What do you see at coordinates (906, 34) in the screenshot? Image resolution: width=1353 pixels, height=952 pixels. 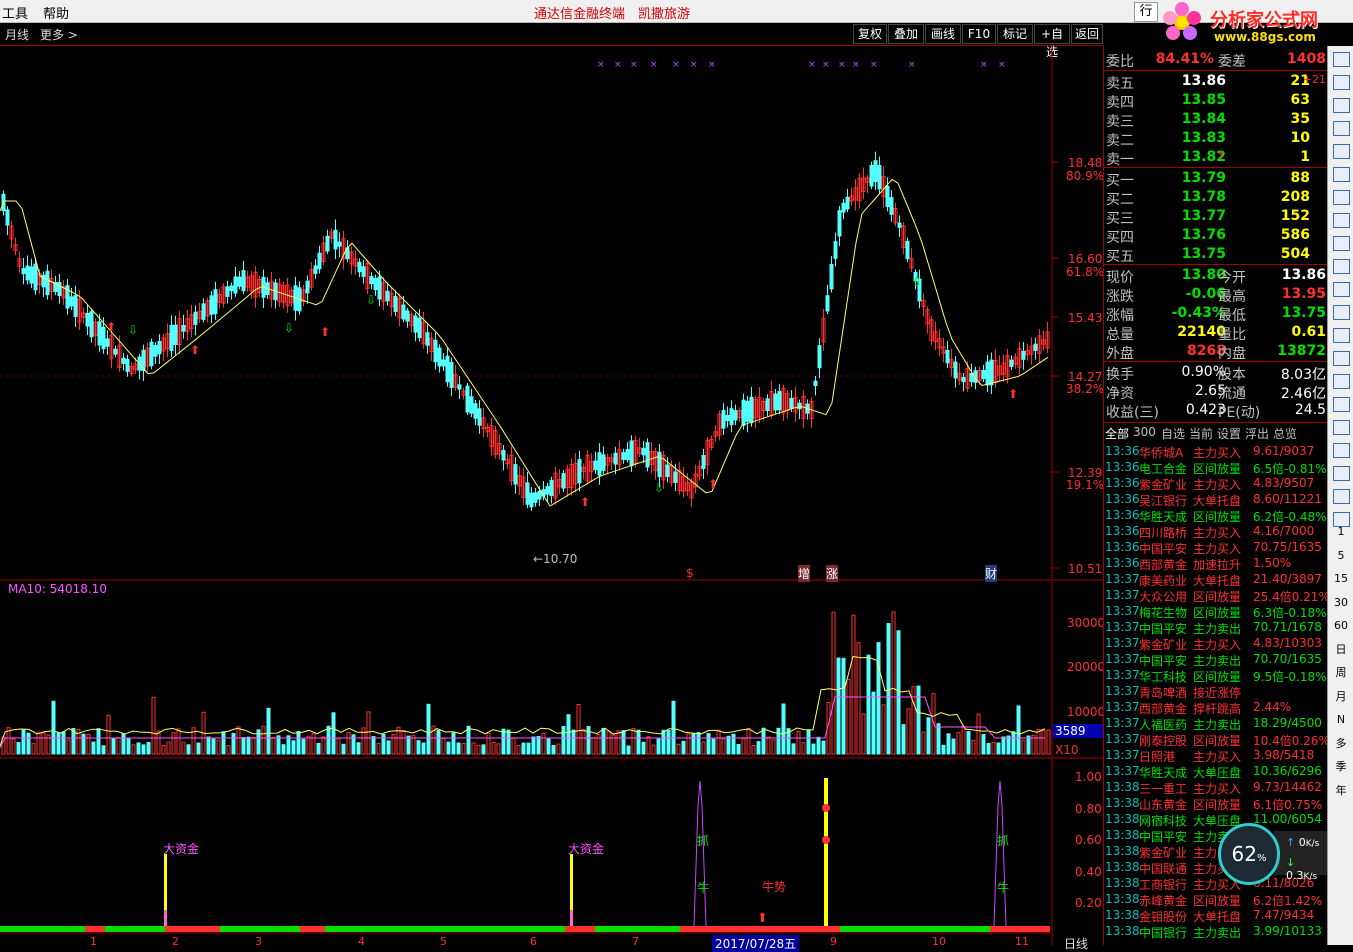 I see `overlay-button: 叠加` at bounding box center [906, 34].